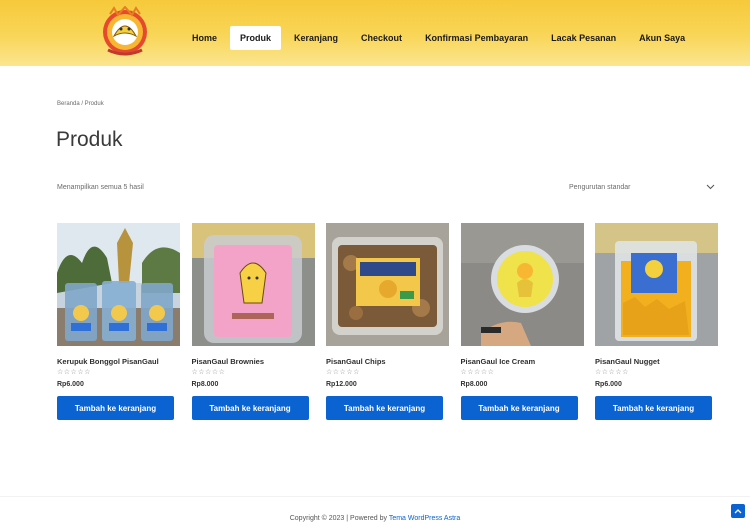  Describe the element at coordinates (381, 38) in the screenshot. I see `nav-item-checkout: Checkout` at that location.